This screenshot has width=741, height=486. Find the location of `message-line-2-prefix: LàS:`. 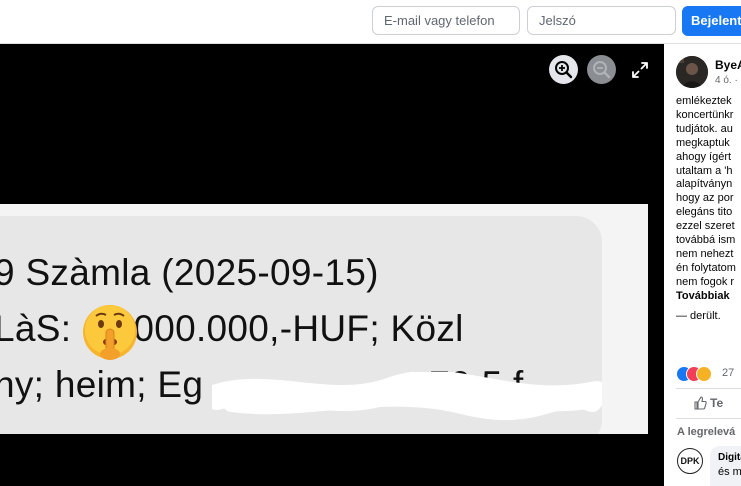

message-line-2-prefix: LàS: is located at coordinates (36, 328).